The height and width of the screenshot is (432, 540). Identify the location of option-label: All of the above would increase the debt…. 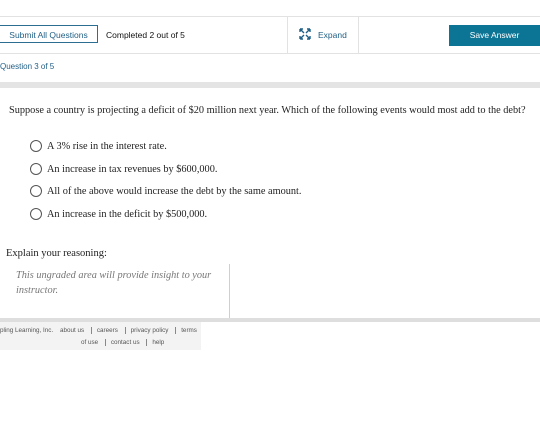
(174, 191).